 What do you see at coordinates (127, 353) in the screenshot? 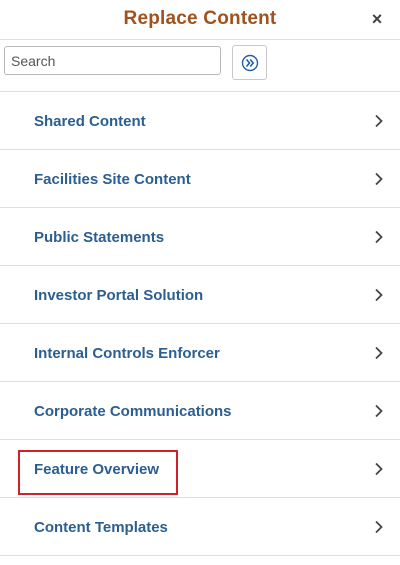
I see `list-item-label: Internal Controls Enforcer` at bounding box center [127, 353].